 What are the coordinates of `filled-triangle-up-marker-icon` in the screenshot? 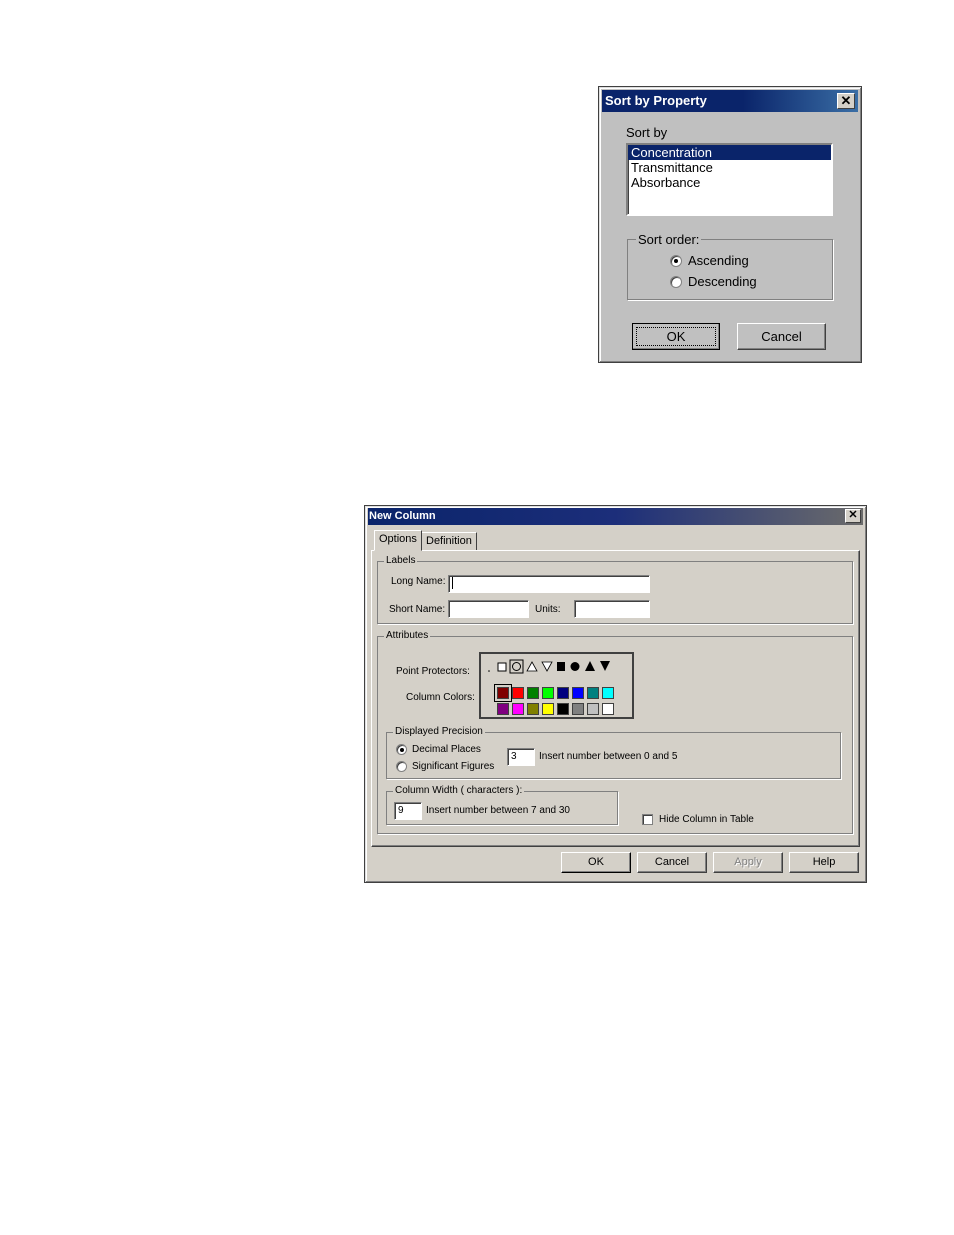 It's located at (590, 666).